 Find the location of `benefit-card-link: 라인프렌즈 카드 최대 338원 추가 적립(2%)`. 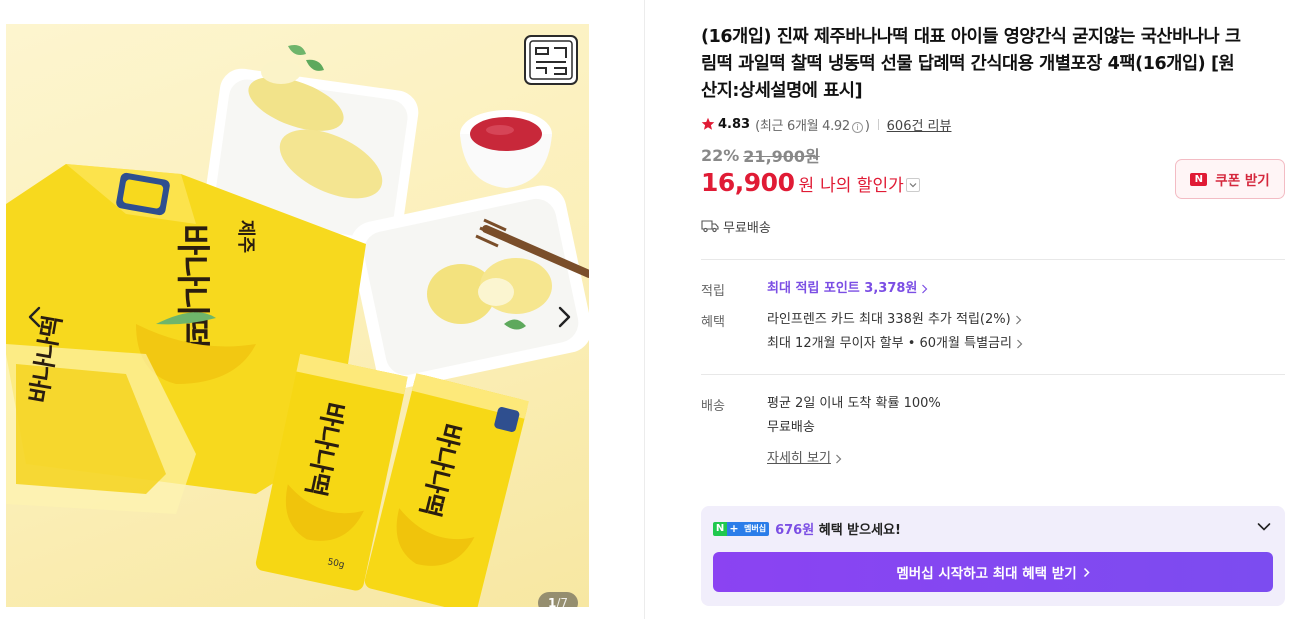

benefit-card-link: 라인프렌즈 카드 최대 338원 추가 적립(2%) is located at coordinates (895, 319).